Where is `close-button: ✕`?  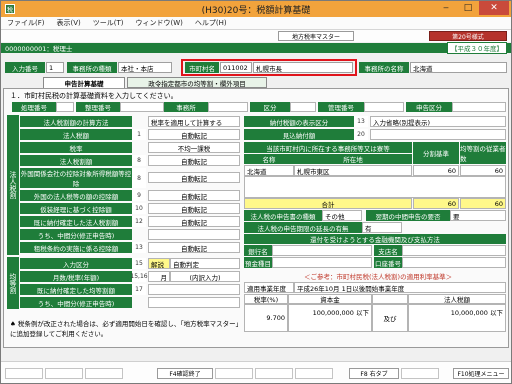 close-button: ✕ is located at coordinates (494, 8).